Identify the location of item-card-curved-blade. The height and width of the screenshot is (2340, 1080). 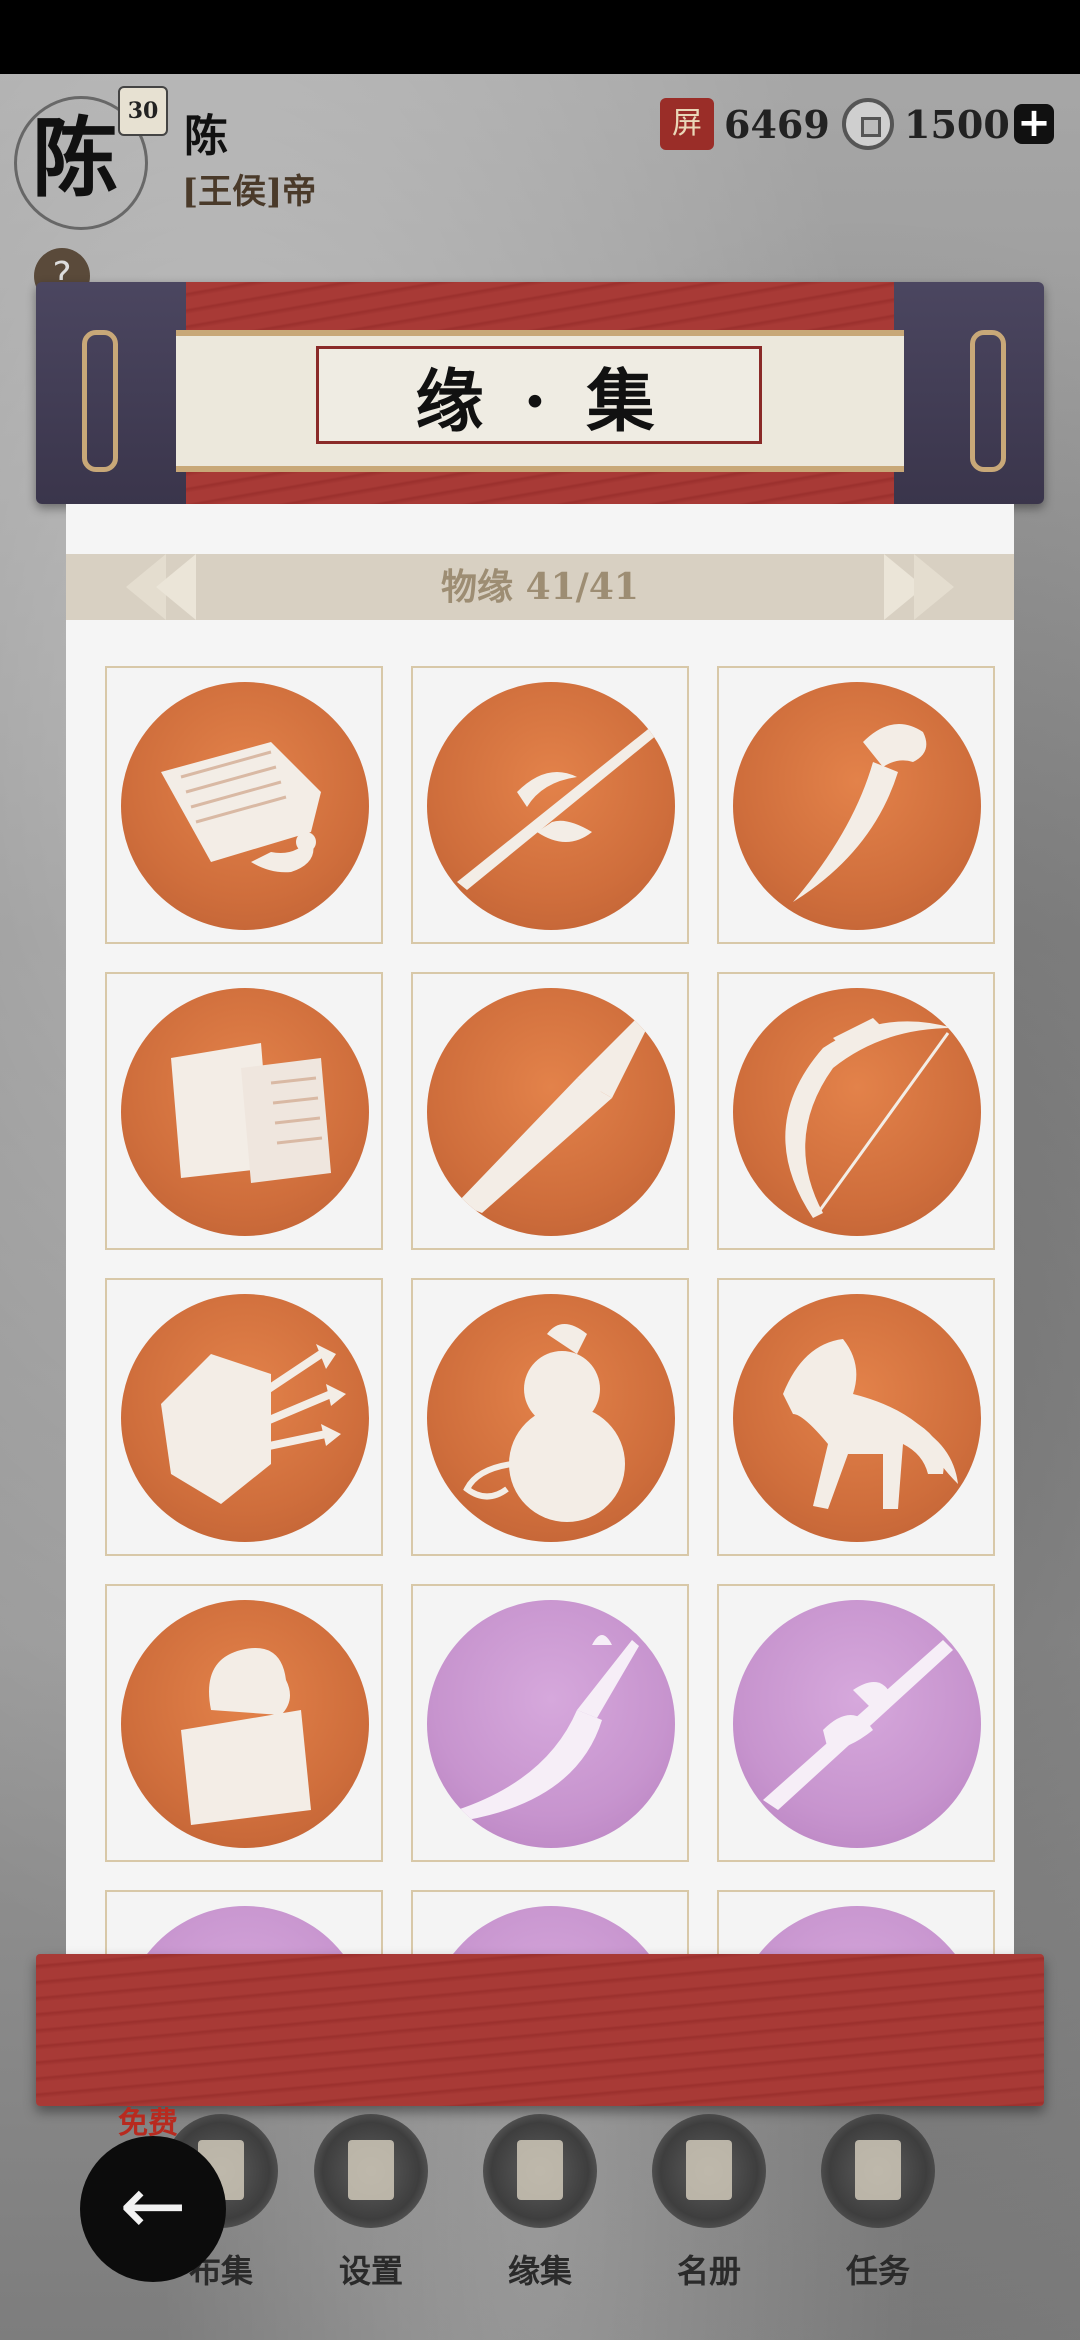
(856, 805).